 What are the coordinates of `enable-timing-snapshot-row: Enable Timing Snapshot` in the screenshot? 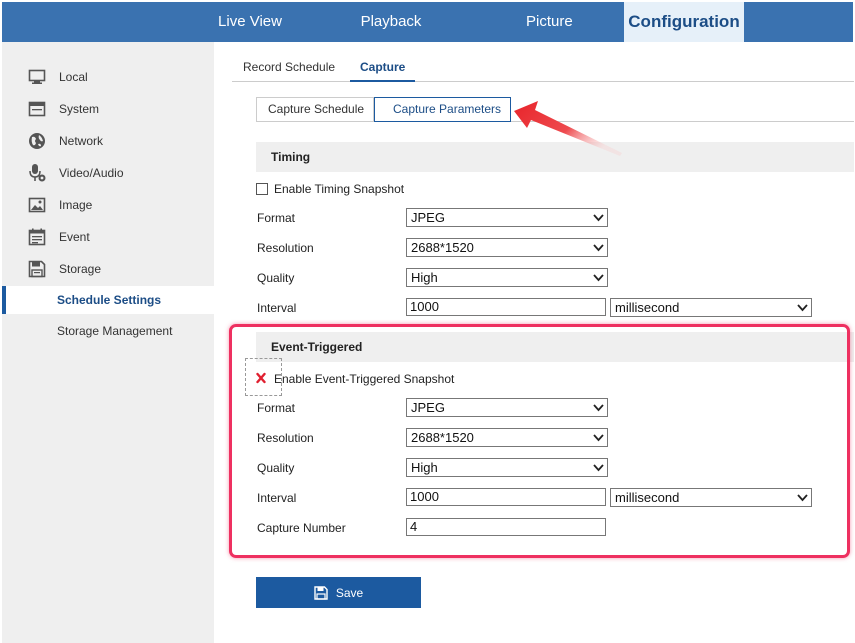 It's located at (330, 189).